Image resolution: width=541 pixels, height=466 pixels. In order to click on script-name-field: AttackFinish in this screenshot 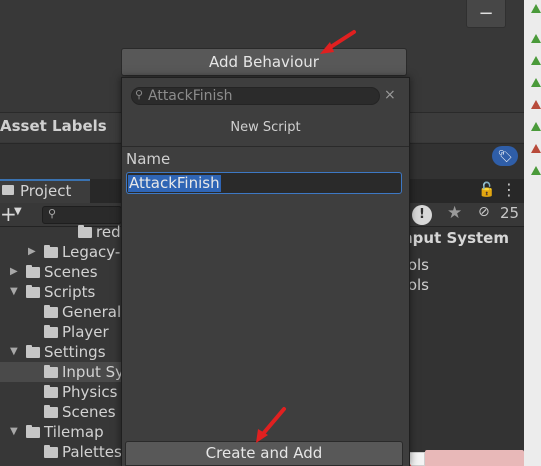, I will do `click(264, 183)`.